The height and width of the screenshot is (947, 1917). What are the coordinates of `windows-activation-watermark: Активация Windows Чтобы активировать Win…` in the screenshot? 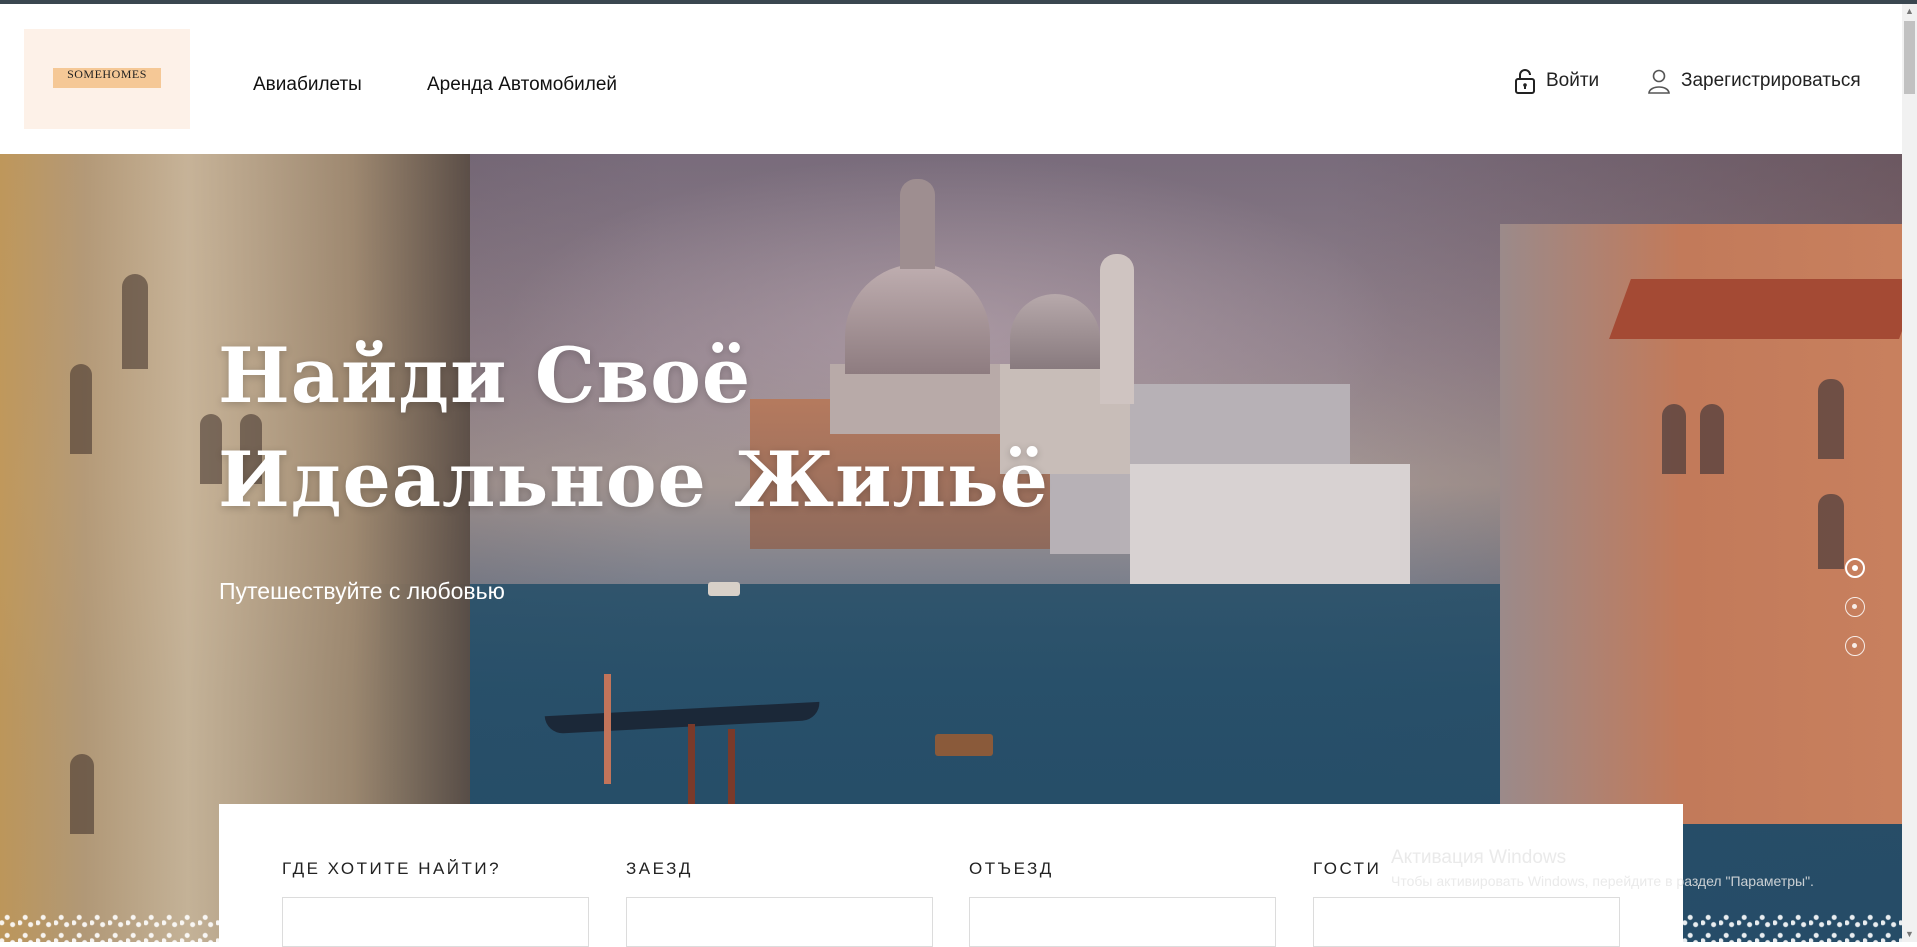 It's located at (1602, 868).